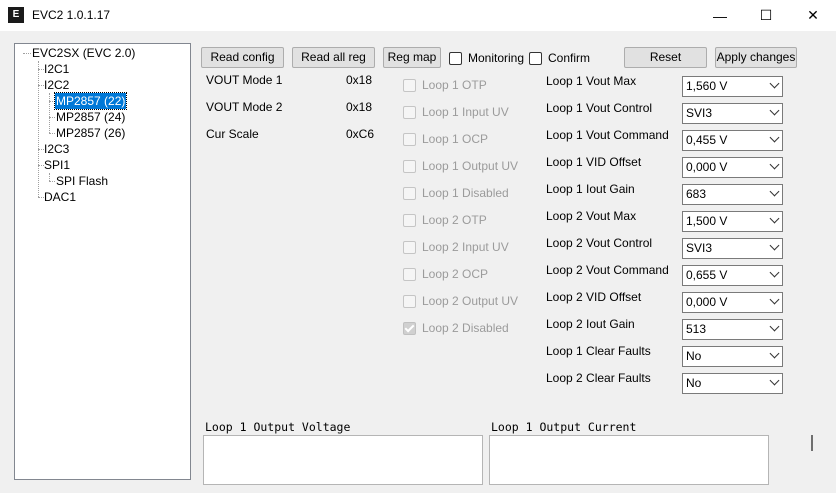 This screenshot has height=493, width=836. I want to click on close-button: ✕, so click(813, 15).